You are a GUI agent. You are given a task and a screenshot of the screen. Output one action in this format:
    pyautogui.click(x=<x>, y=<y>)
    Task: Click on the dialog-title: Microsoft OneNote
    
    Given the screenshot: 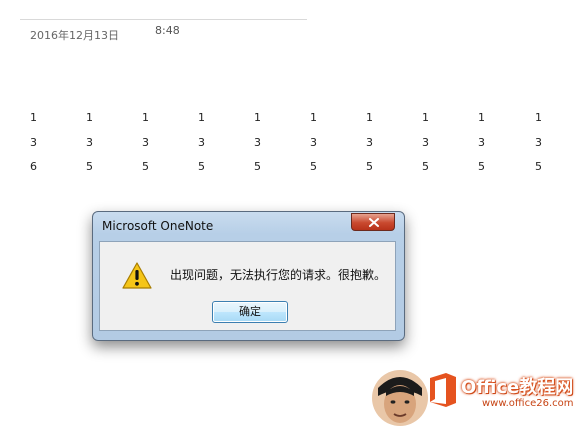 What is the action you would take?
    pyautogui.click(x=158, y=226)
    